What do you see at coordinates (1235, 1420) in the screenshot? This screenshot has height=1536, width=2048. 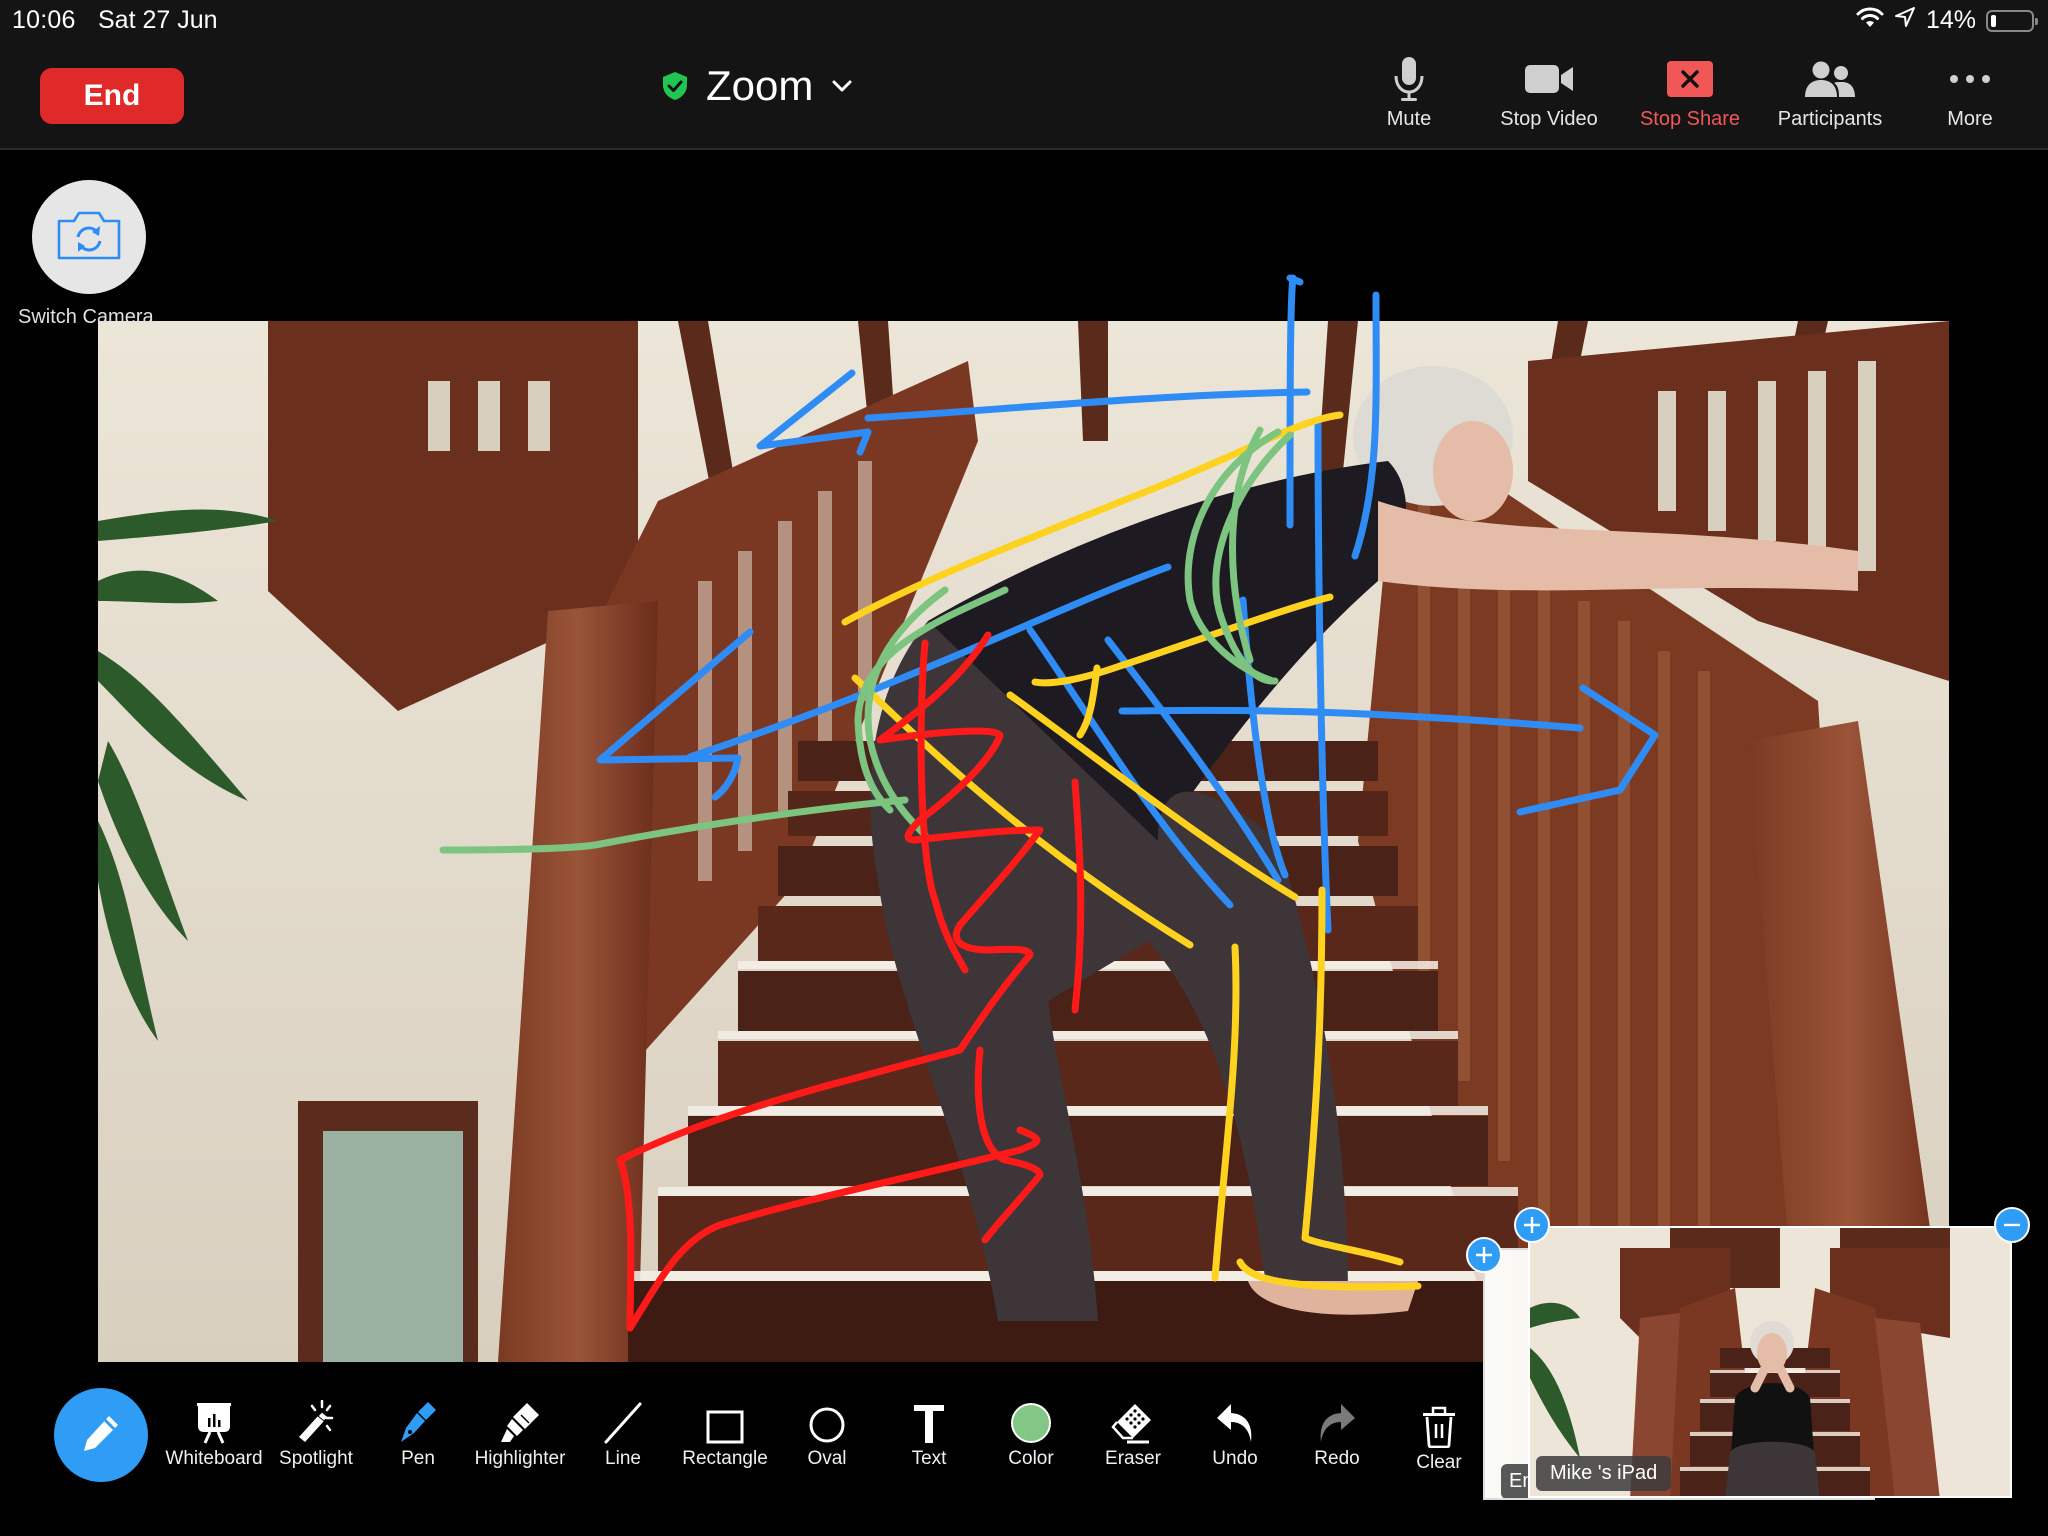 I see `undo-icon` at bounding box center [1235, 1420].